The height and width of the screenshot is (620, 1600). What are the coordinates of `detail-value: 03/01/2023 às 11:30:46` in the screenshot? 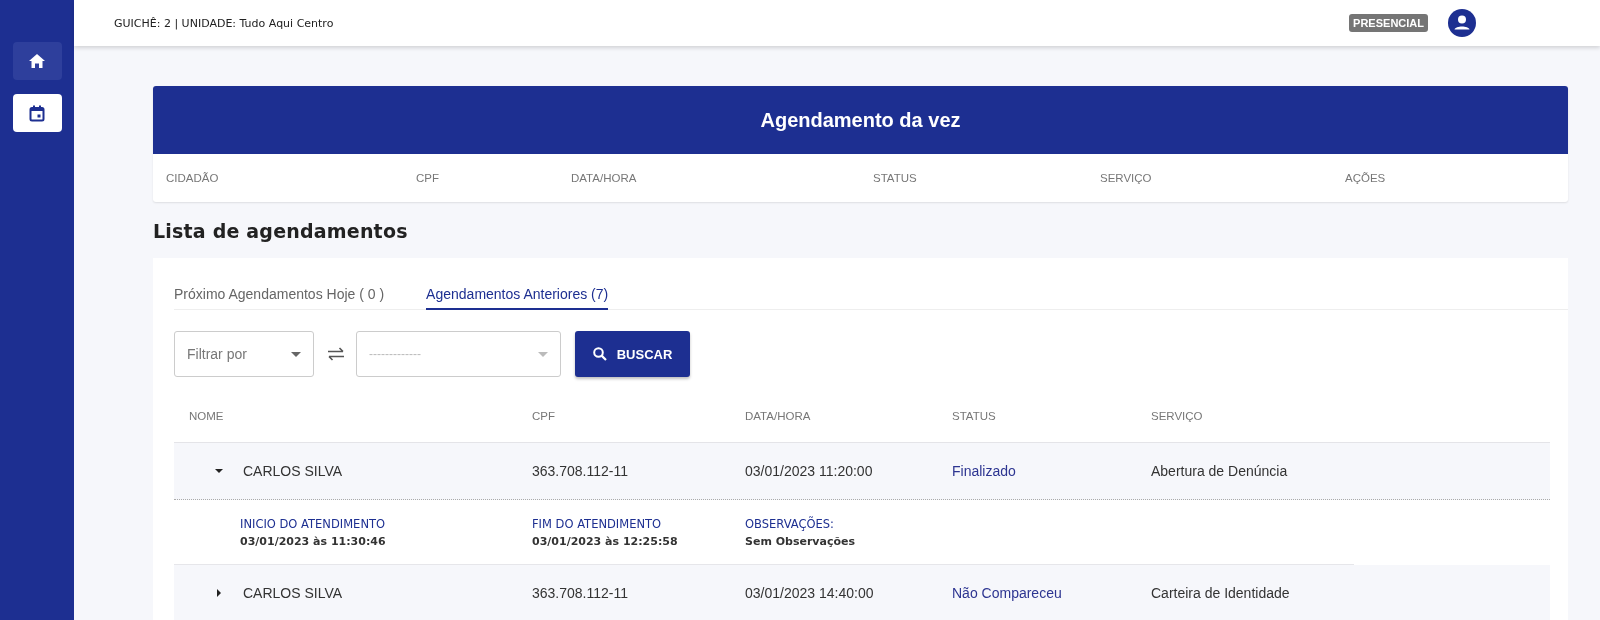 It's located at (313, 541).